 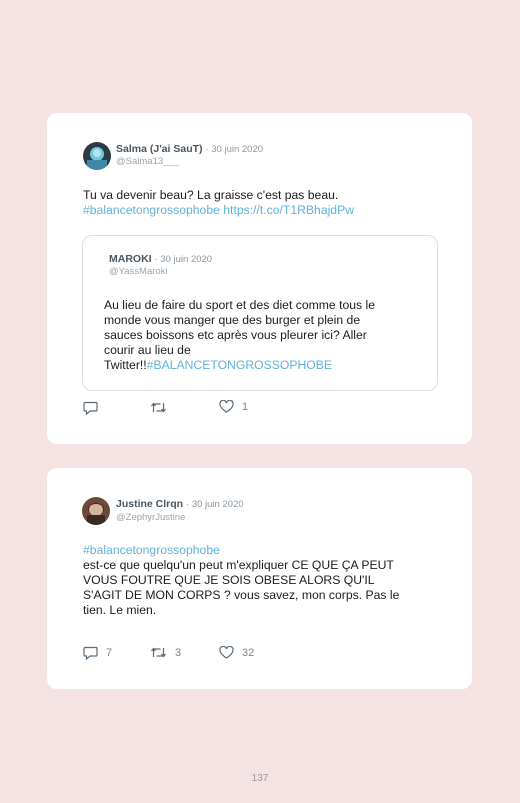 I want to click on reply-button: 7, so click(x=97, y=653).